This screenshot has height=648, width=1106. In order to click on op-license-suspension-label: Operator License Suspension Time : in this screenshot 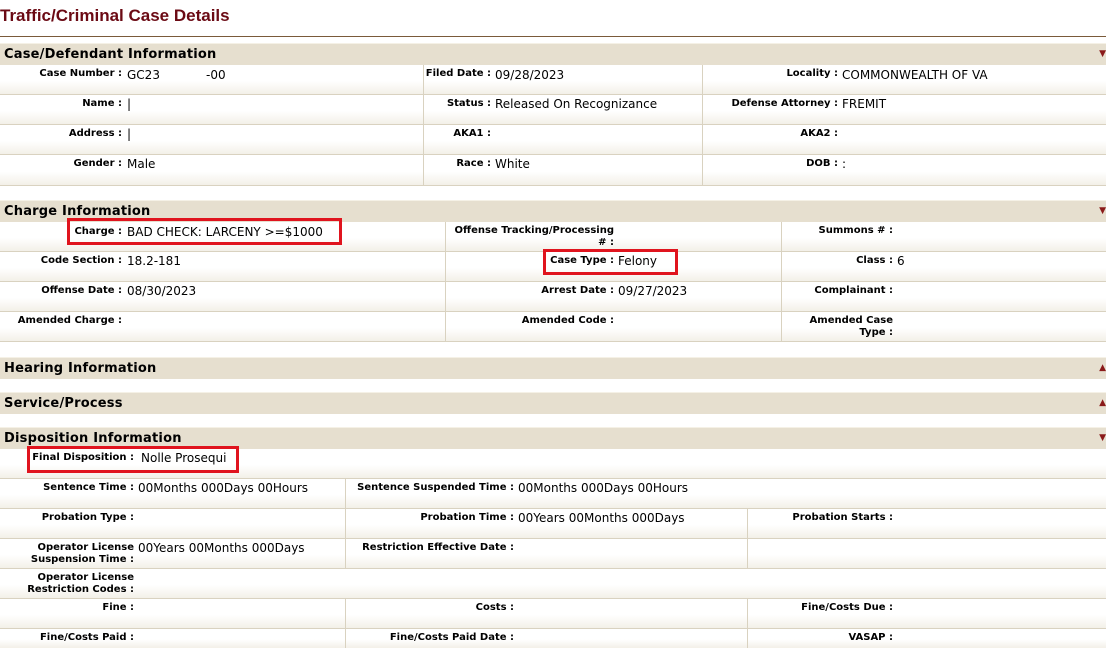, I will do `click(82, 553)`.